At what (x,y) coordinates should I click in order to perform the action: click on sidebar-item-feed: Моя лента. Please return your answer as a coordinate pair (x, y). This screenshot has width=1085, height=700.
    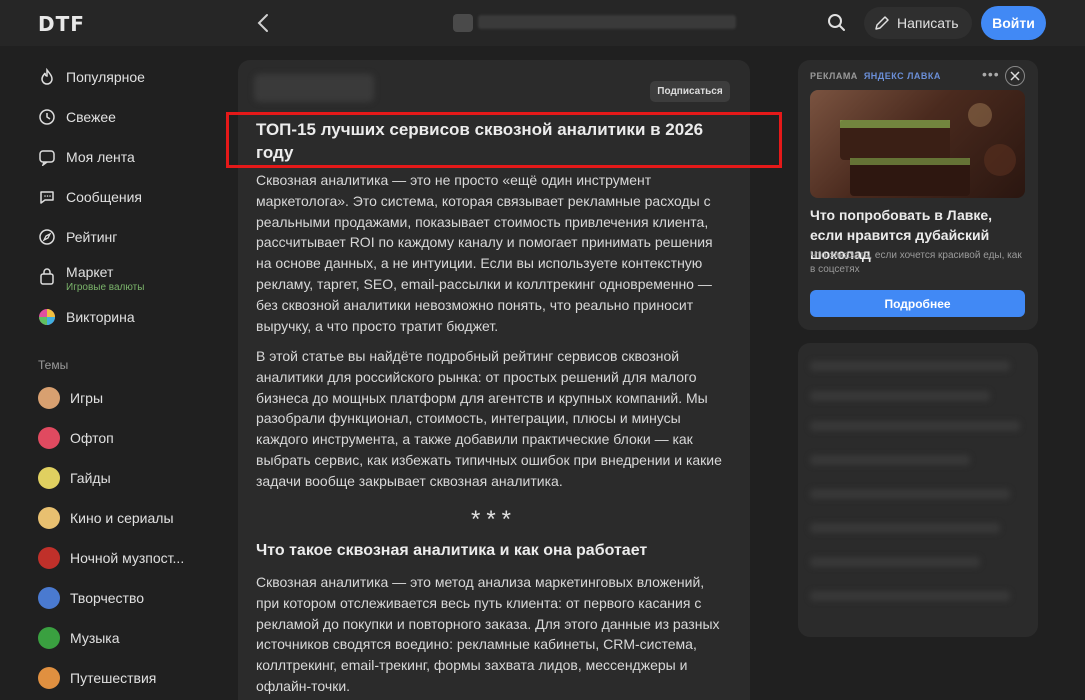
    Looking at the image, I should click on (86, 157).